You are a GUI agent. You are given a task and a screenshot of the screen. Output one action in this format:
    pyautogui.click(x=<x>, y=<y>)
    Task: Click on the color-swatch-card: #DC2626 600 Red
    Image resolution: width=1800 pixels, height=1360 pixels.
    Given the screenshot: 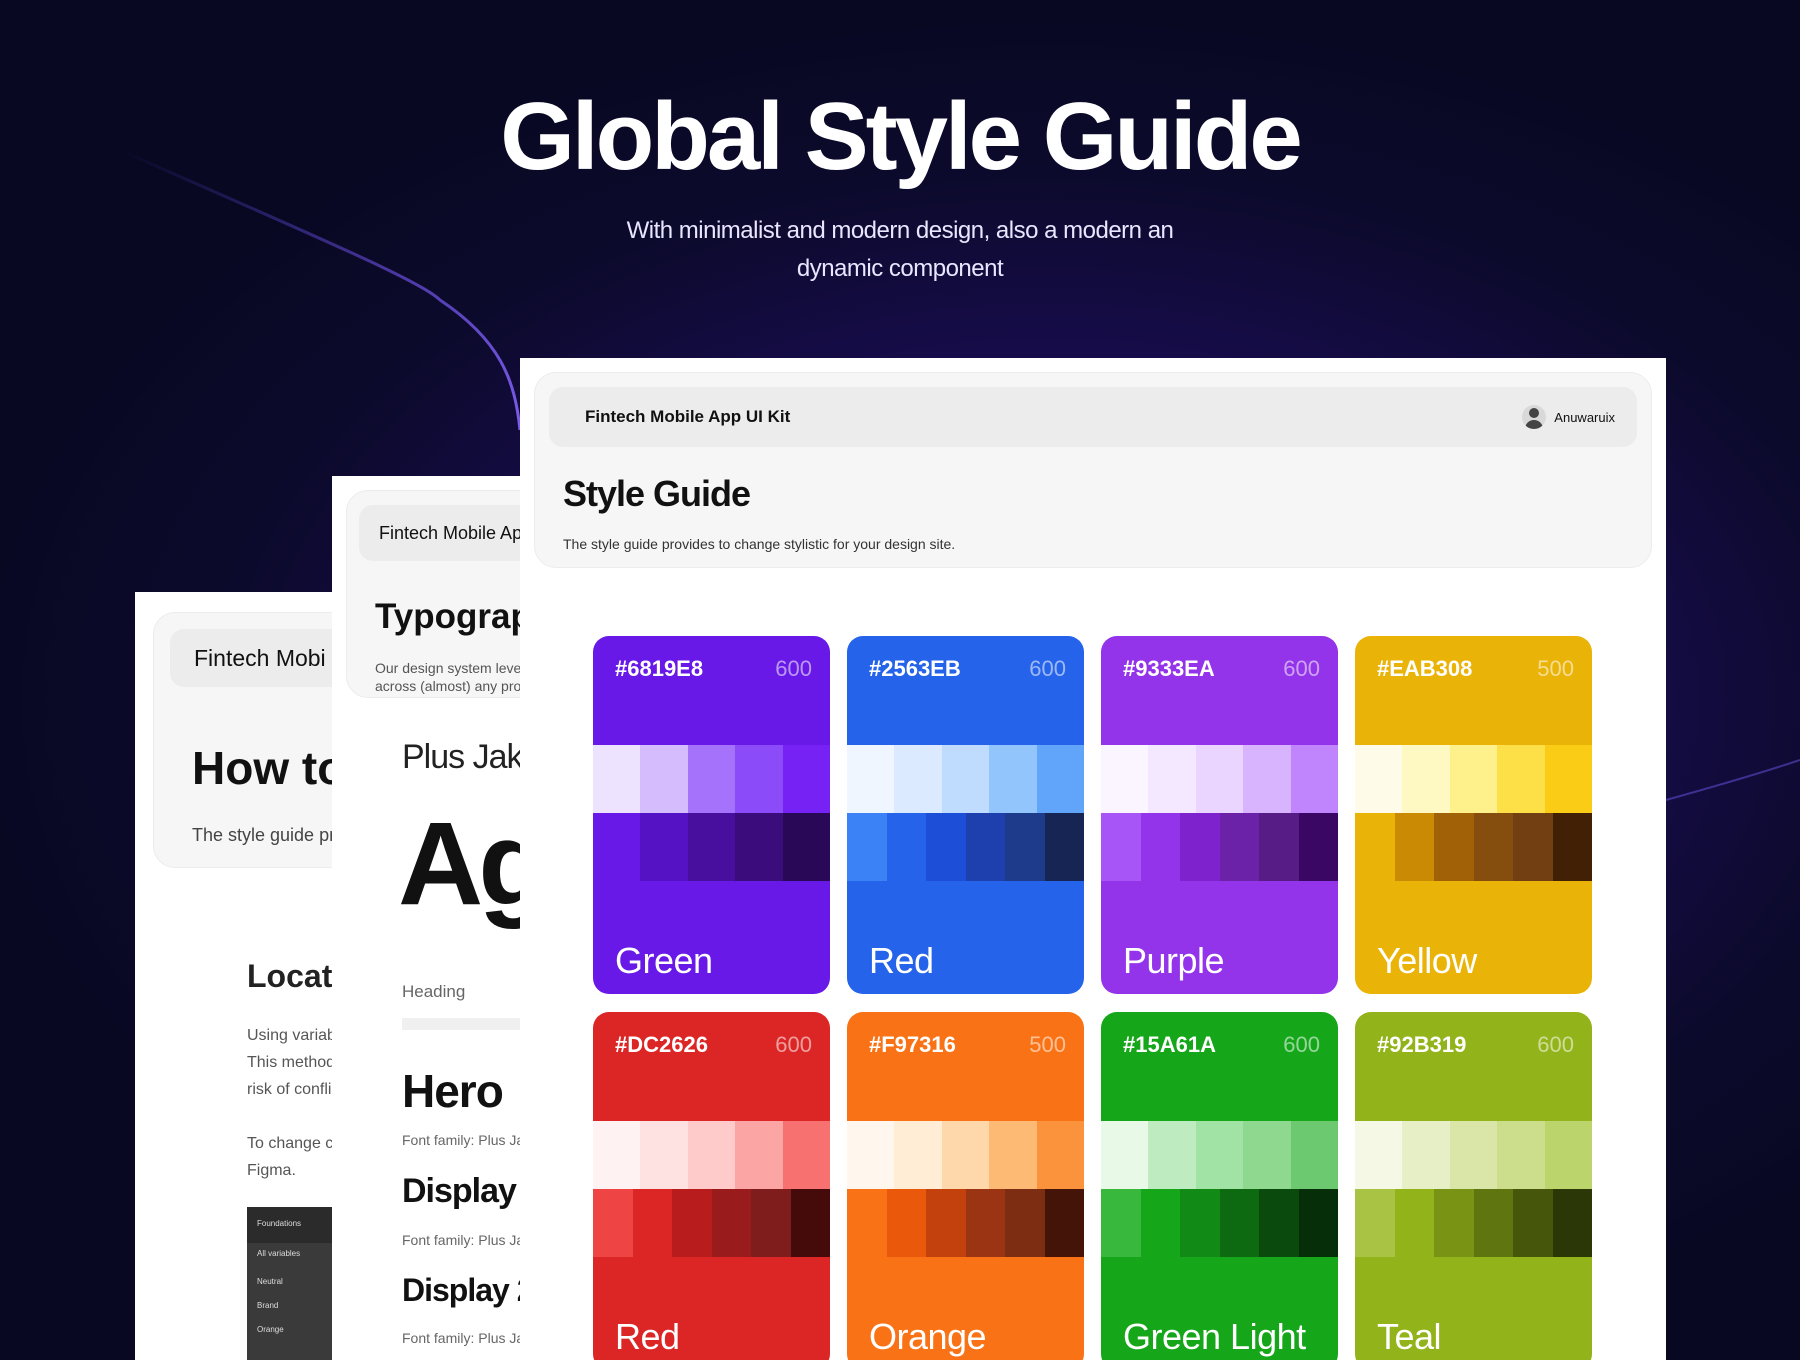 What is the action you would take?
    pyautogui.click(x=711, y=1186)
    